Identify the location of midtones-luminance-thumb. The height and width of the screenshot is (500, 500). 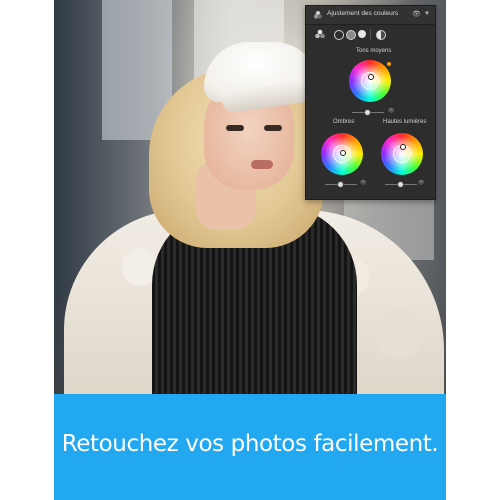
(367, 112).